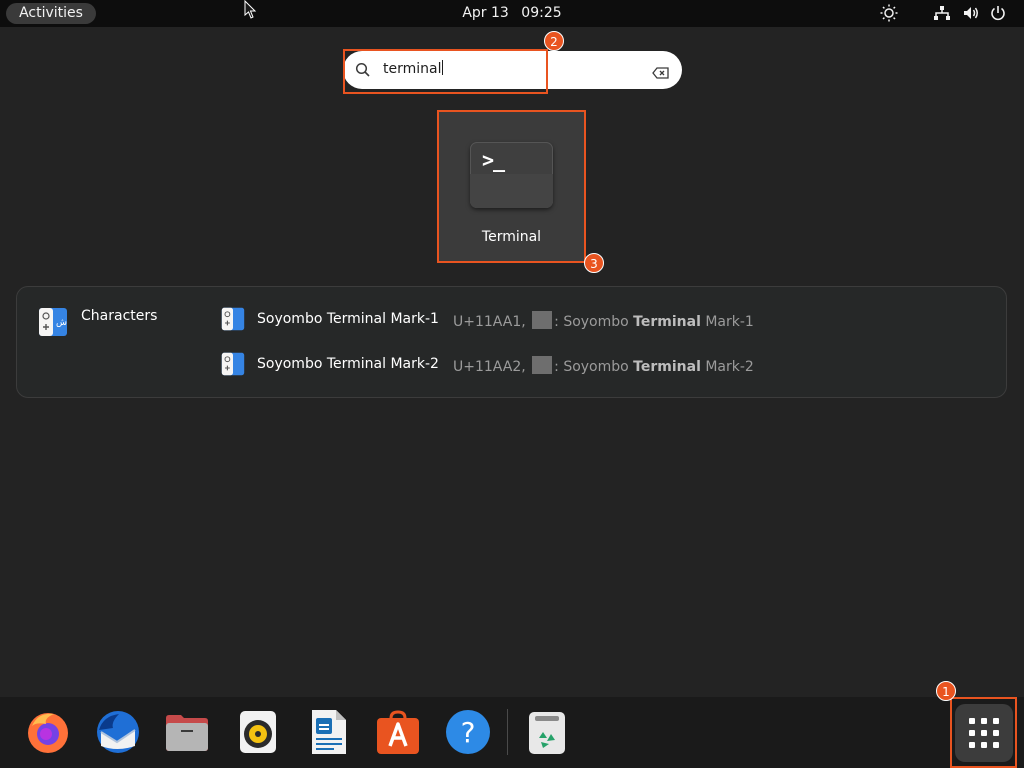 This screenshot has height=768, width=1024. Describe the element at coordinates (507, 732) in the screenshot. I see `dock-separator` at that location.